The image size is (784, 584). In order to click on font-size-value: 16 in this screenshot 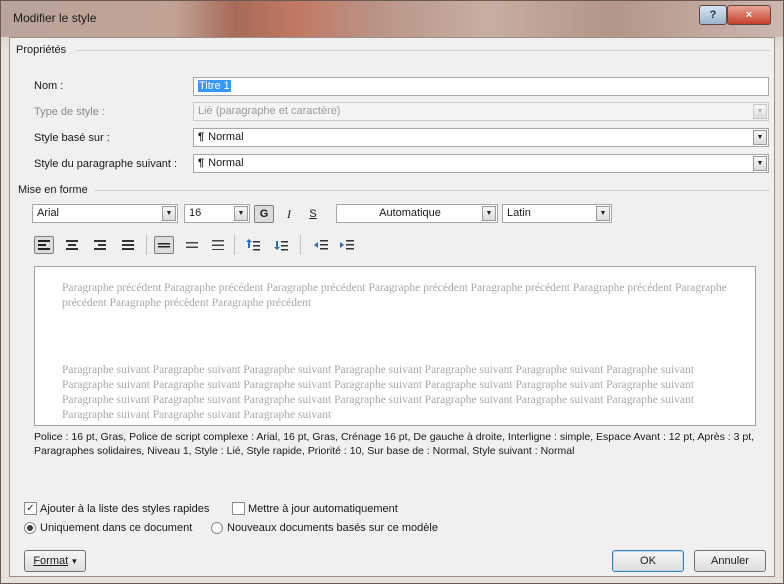, I will do `click(195, 213)`.